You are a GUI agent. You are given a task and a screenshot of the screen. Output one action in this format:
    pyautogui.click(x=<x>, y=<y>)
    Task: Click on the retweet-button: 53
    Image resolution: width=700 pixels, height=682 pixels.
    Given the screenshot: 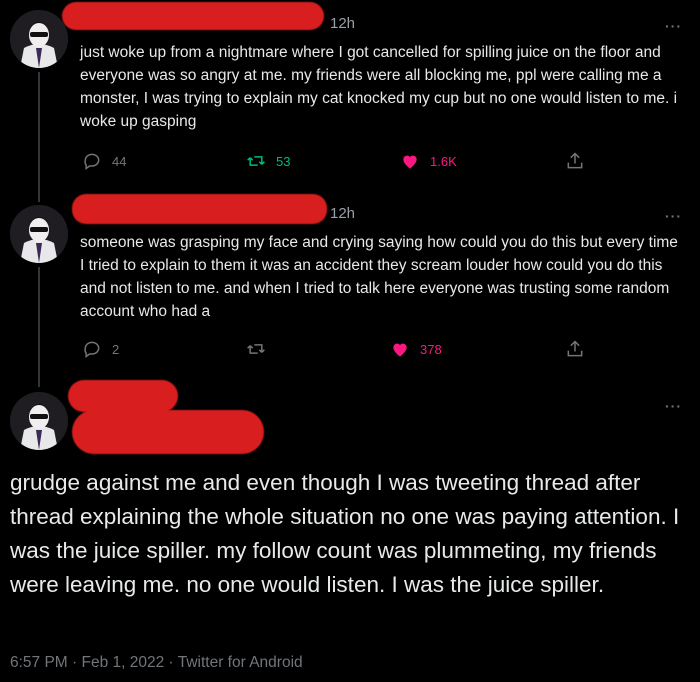 What is the action you would take?
    pyautogui.click(x=268, y=161)
    